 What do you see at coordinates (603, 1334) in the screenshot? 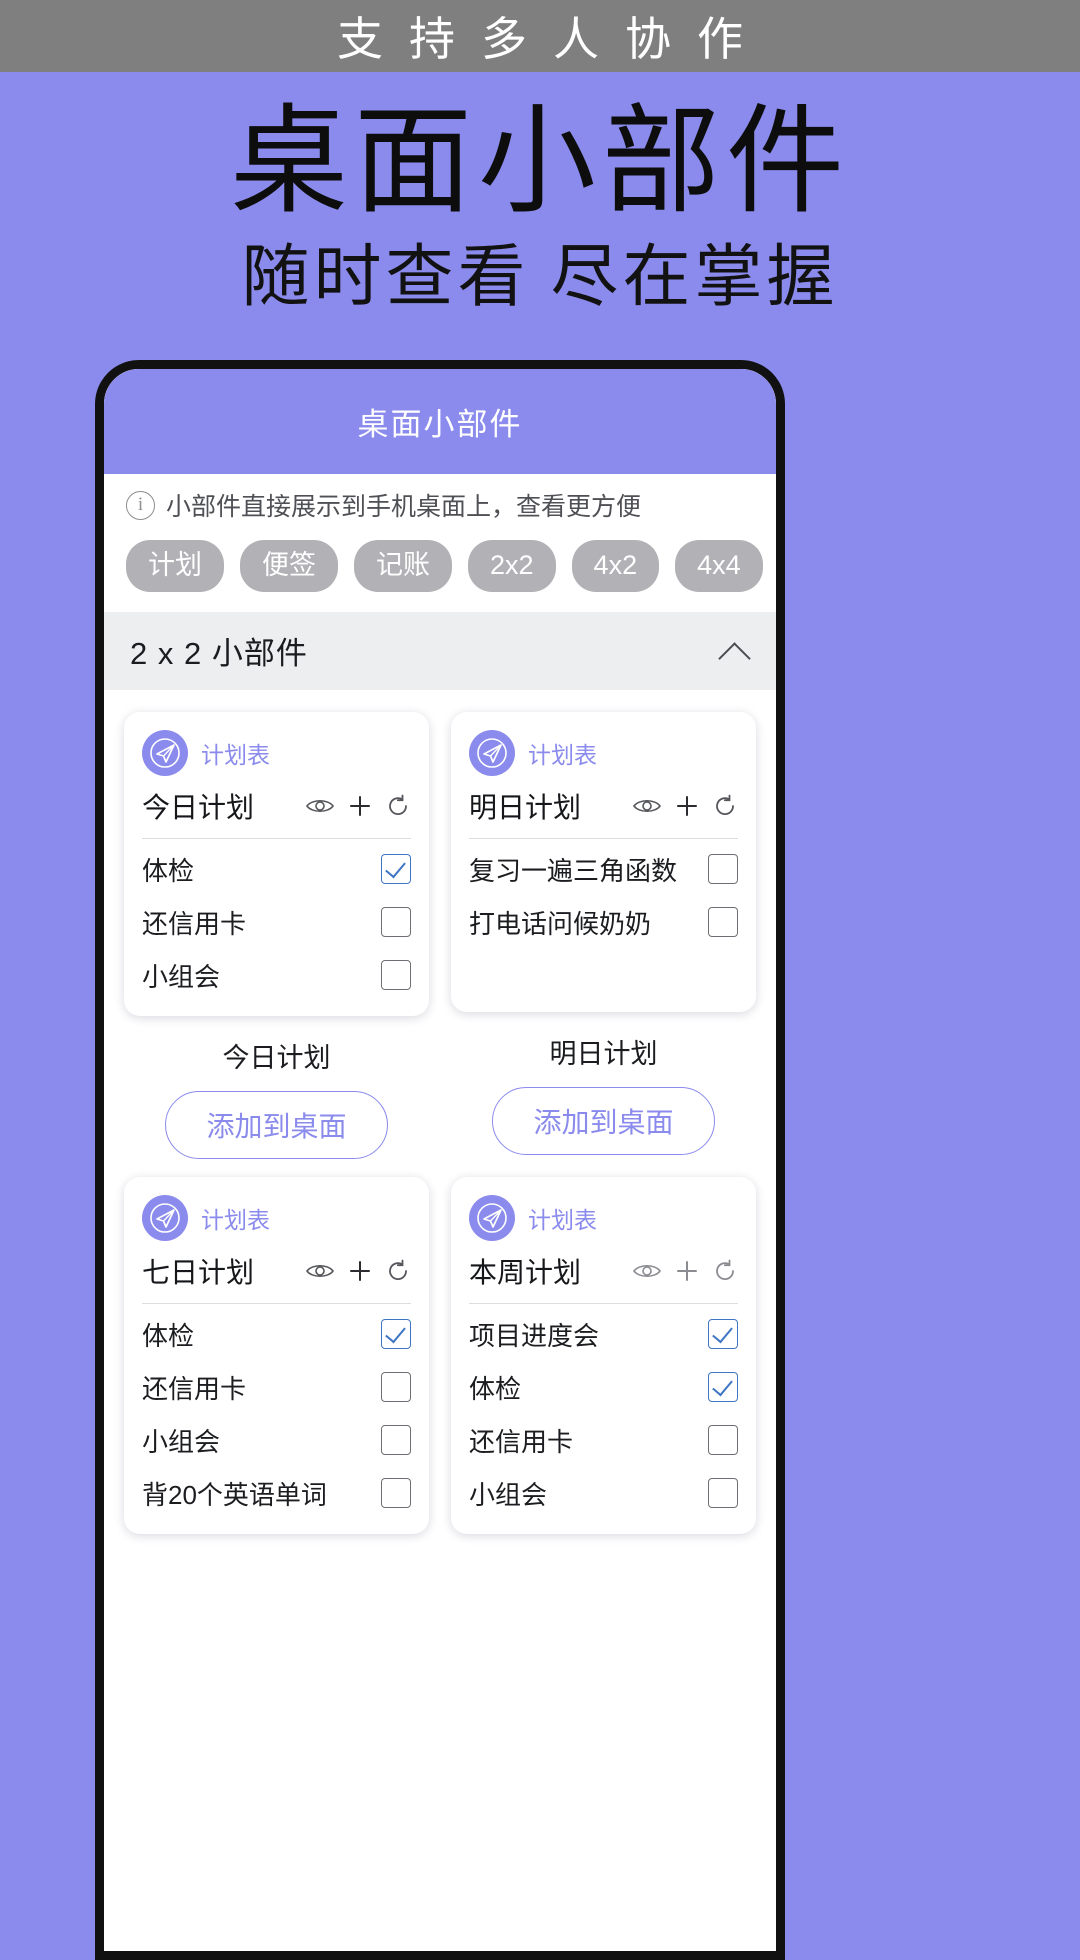
I see `todo-item: 项目进度会` at bounding box center [603, 1334].